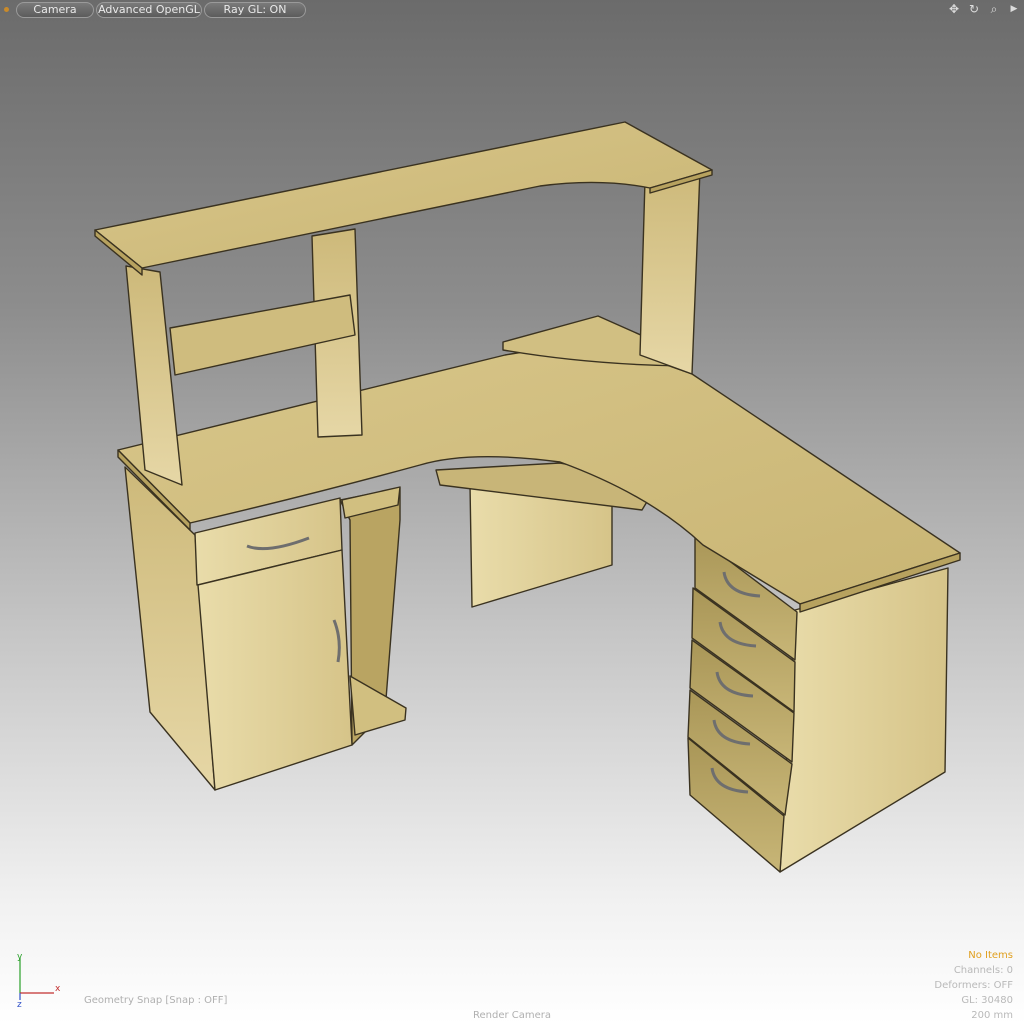 This screenshot has width=1024, height=1024. Describe the element at coordinates (987, 1000) in the screenshot. I see `gl-info: GL: 30480` at that location.